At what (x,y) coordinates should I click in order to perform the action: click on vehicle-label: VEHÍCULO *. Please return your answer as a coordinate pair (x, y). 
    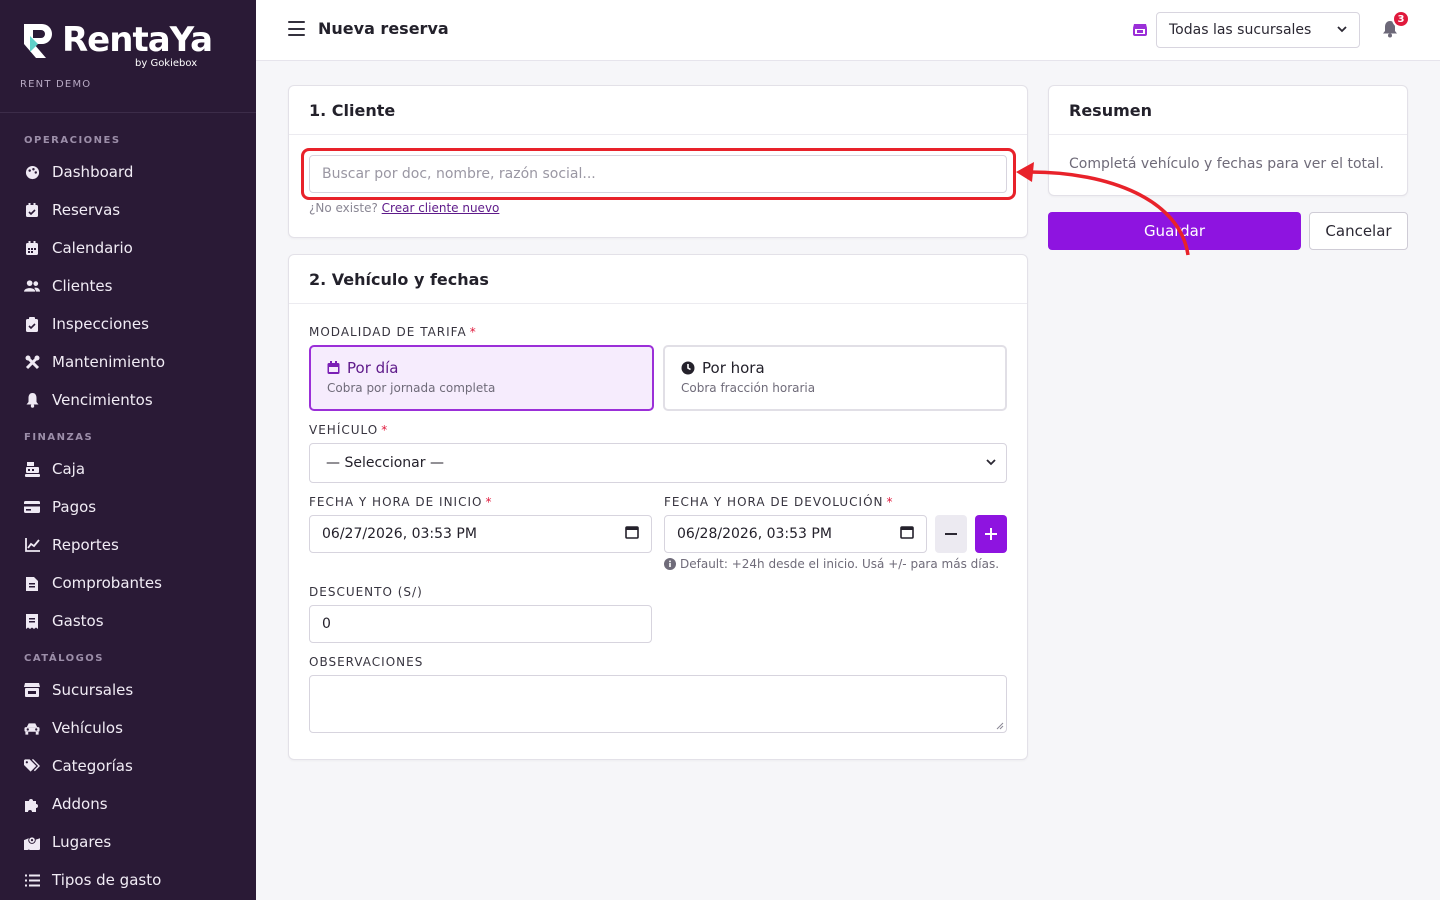
    Looking at the image, I should click on (349, 430).